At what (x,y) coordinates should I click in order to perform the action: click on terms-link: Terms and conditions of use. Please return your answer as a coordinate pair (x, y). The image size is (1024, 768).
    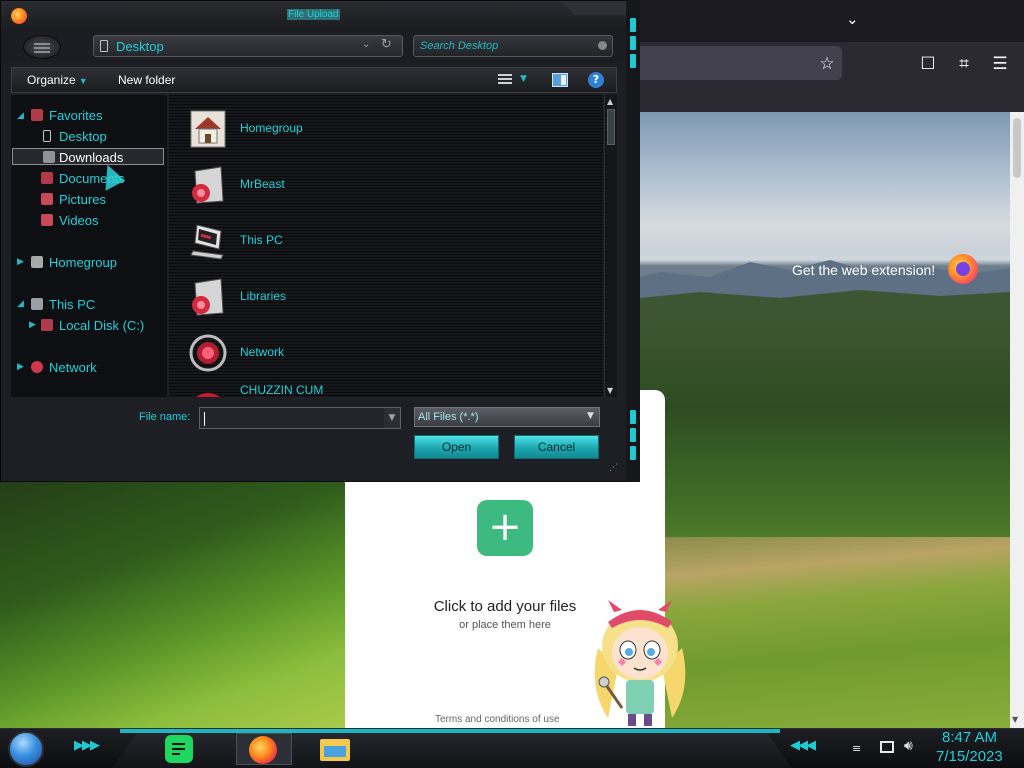
    Looking at the image, I should click on (497, 719).